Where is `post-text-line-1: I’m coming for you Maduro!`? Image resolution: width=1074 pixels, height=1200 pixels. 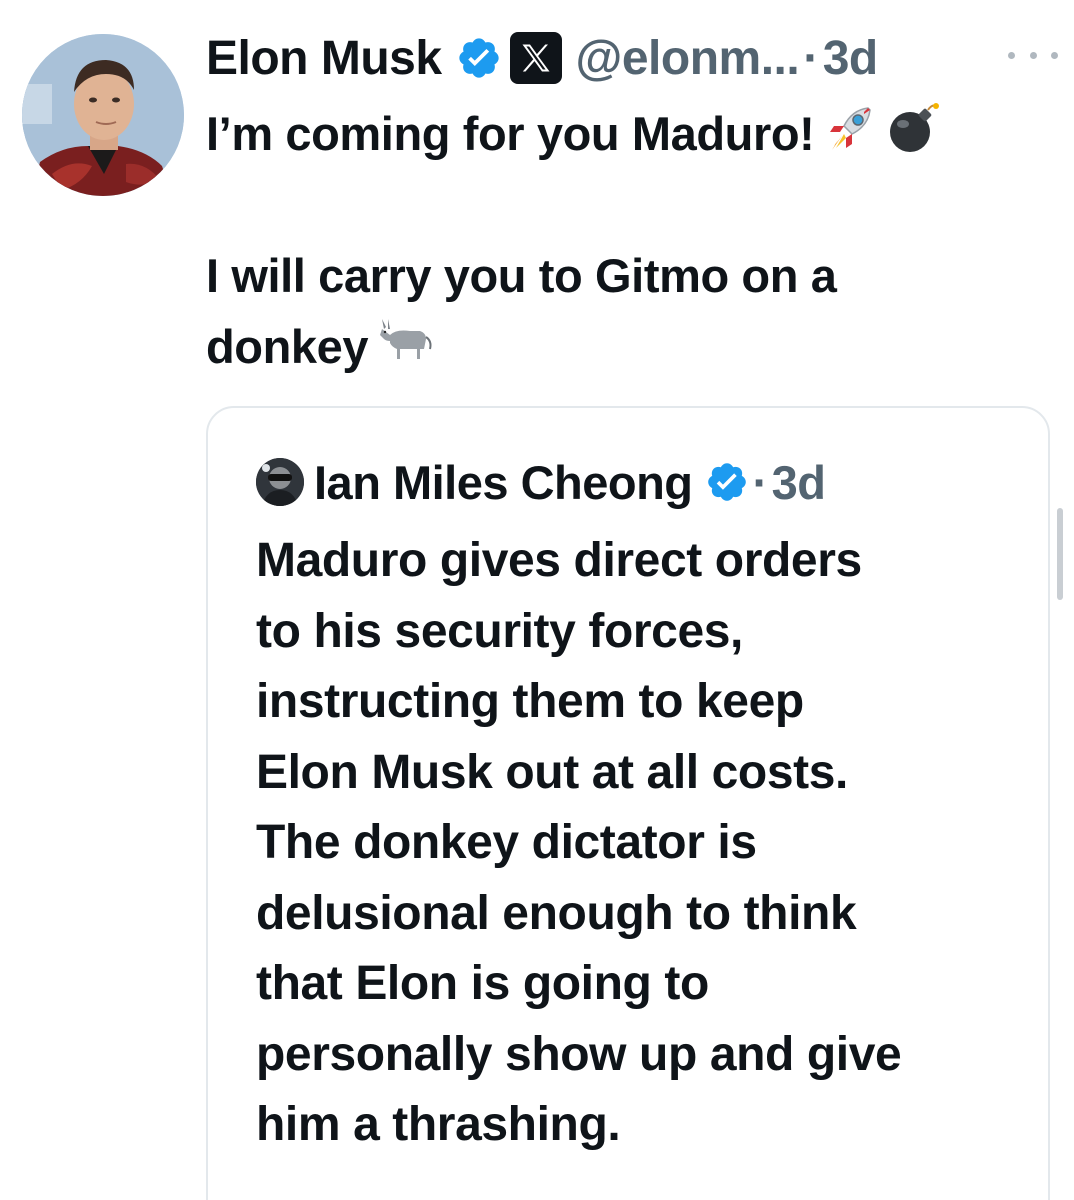
post-text-line-1: I’m coming for you Maduro! is located at coordinates (510, 133).